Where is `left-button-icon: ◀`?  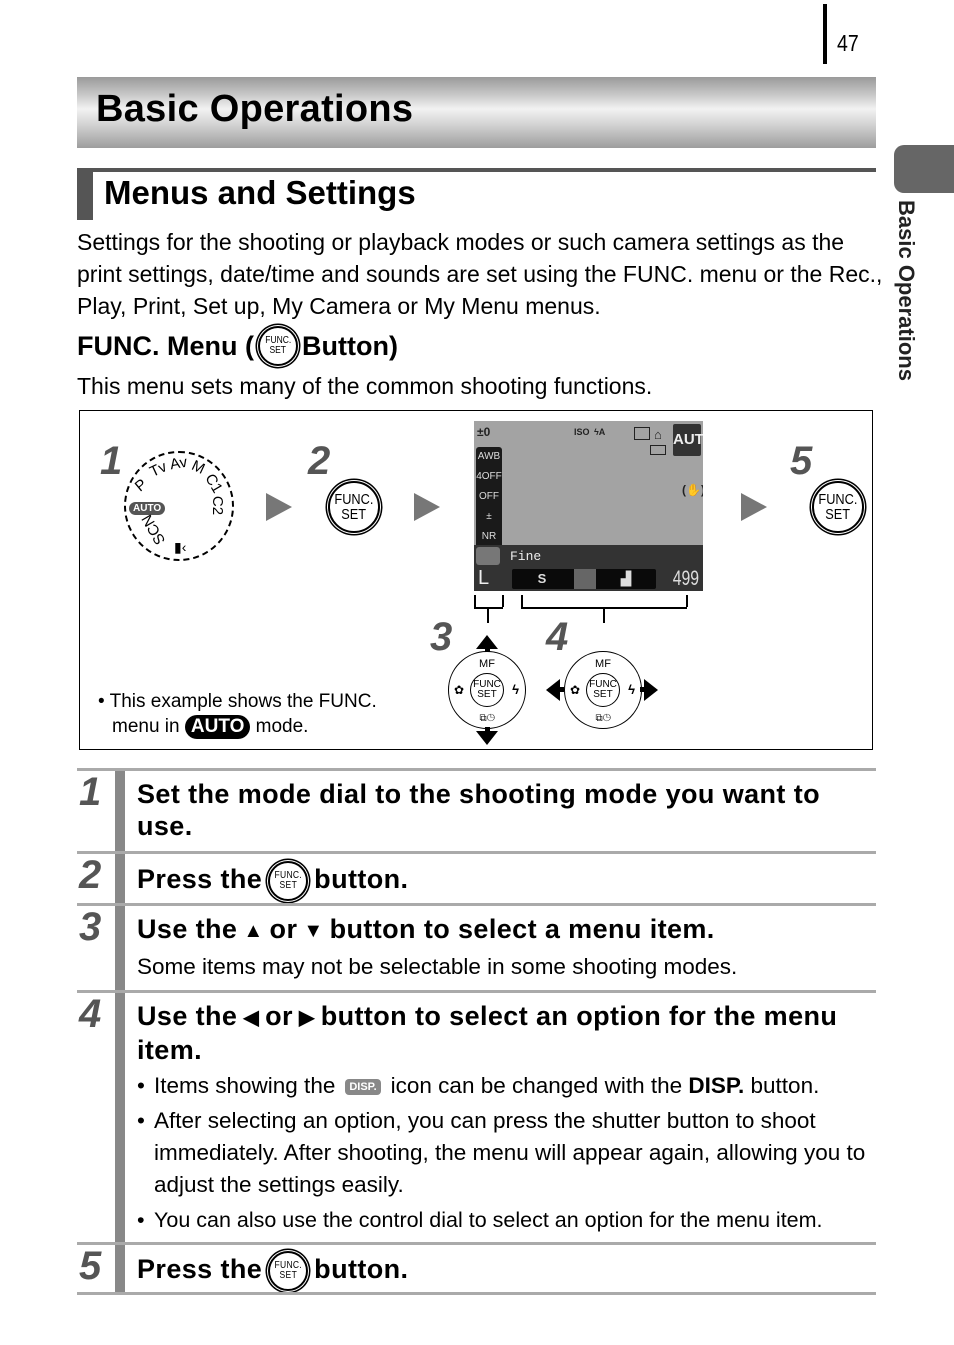 left-button-icon: ◀ is located at coordinates (251, 1017).